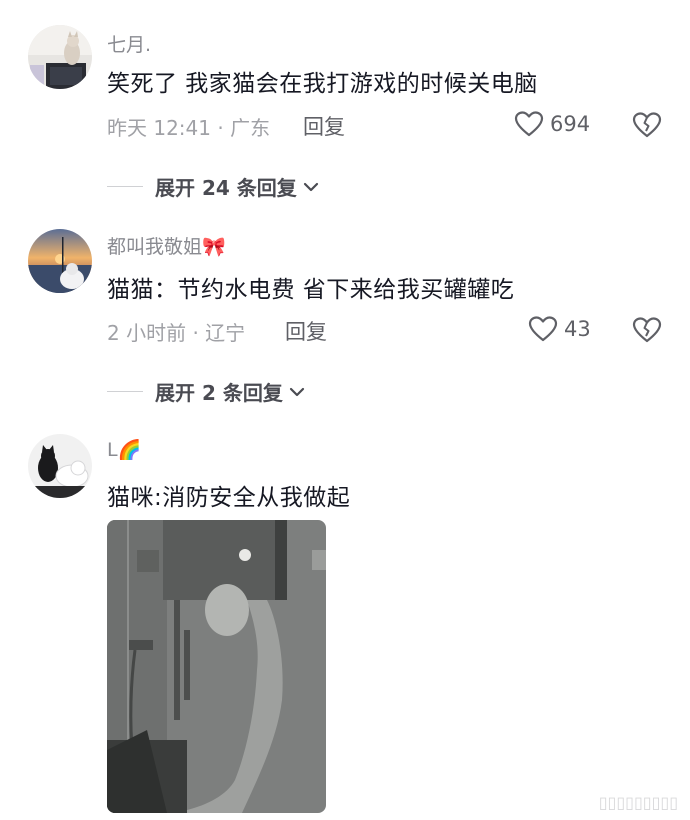  I want to click on comment-image, so click(216, 666).